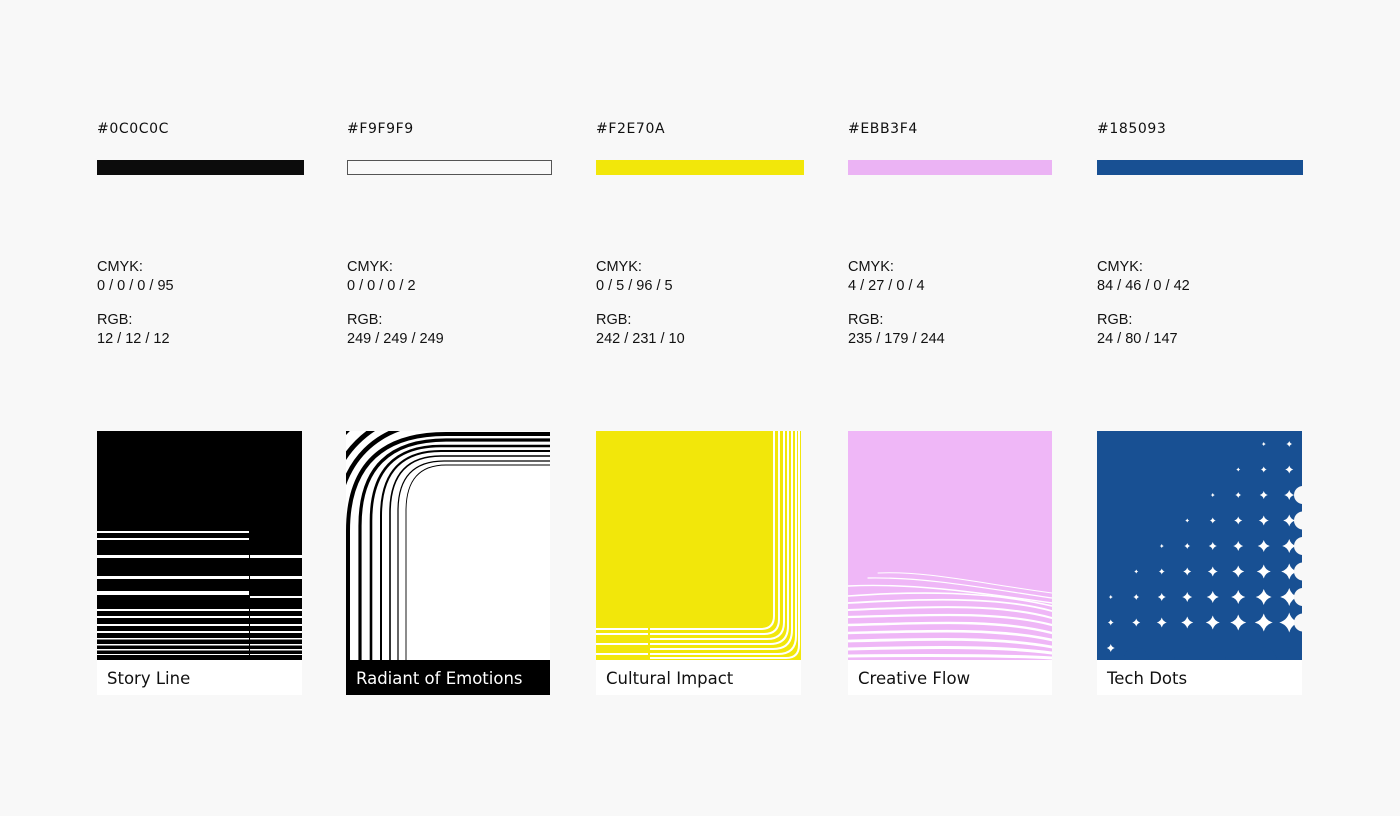  I want to click on cmyk-value: 4 / 27 / 0 / 4, so click(886, 286).